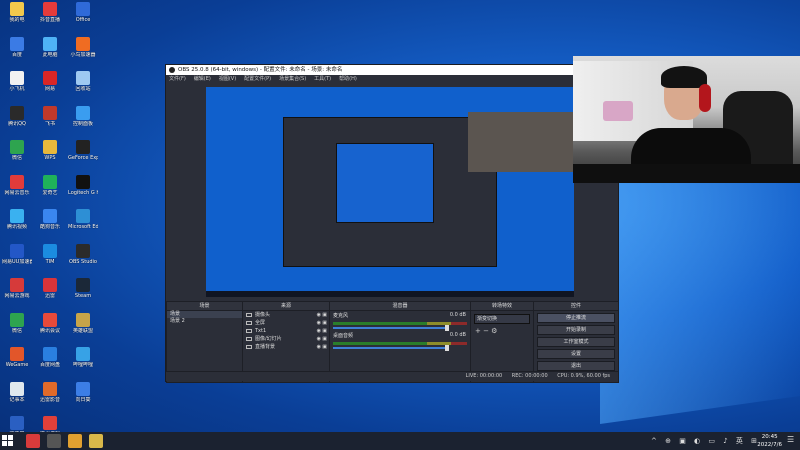 The height and width of the screenshot is (450, 800). I want to click on desktop-icon: 控制面板, so click(83, 122).